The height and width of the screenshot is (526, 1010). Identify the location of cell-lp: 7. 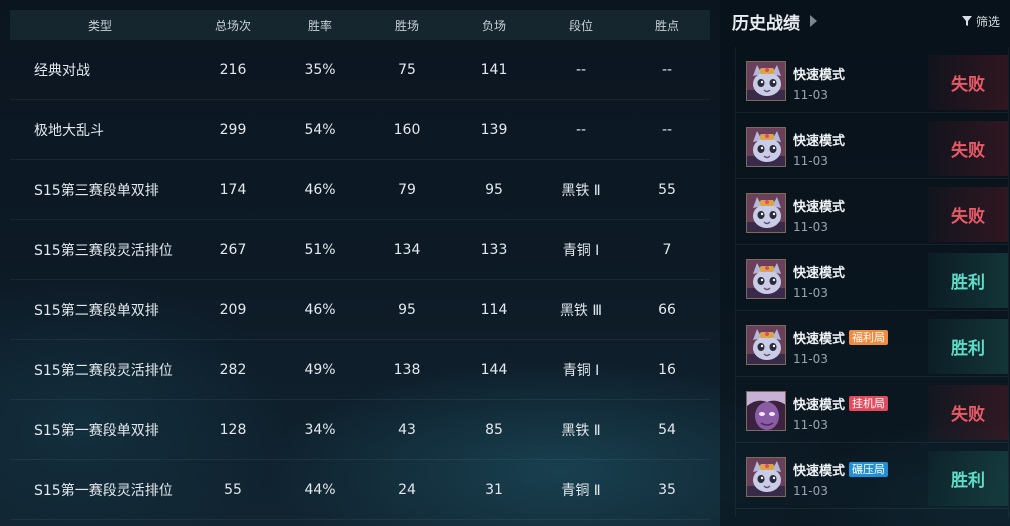
(667, 249).